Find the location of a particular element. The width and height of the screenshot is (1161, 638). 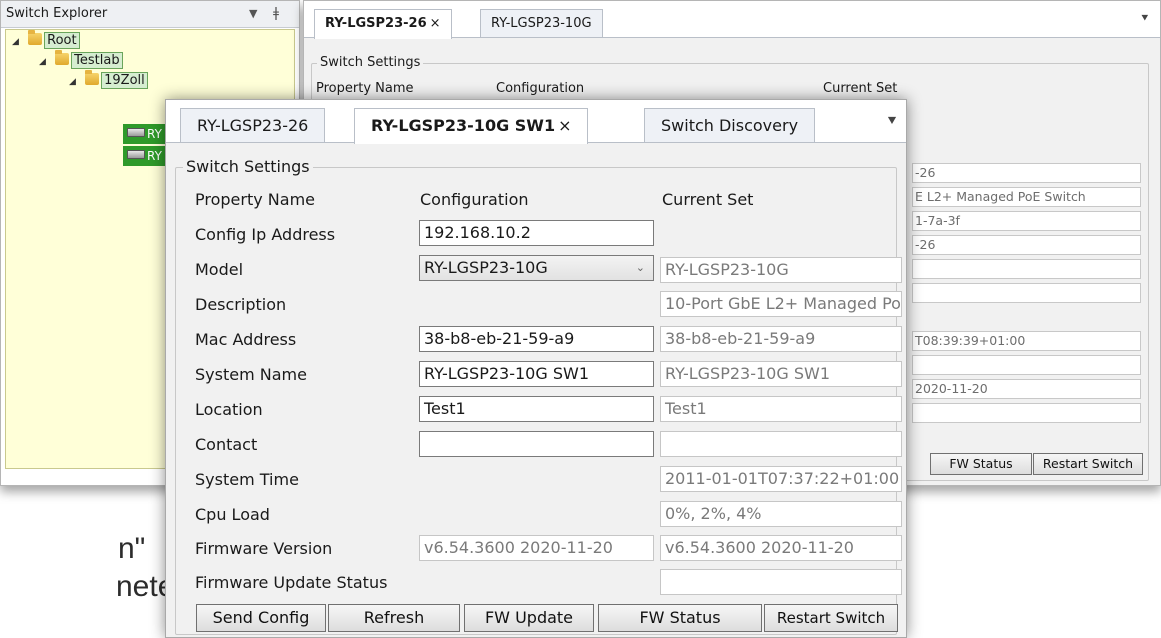

tab-ry-lgsp23-10g-sw1: RY-LGSP23-10G SW1 × is located at coordinates (471, 126).